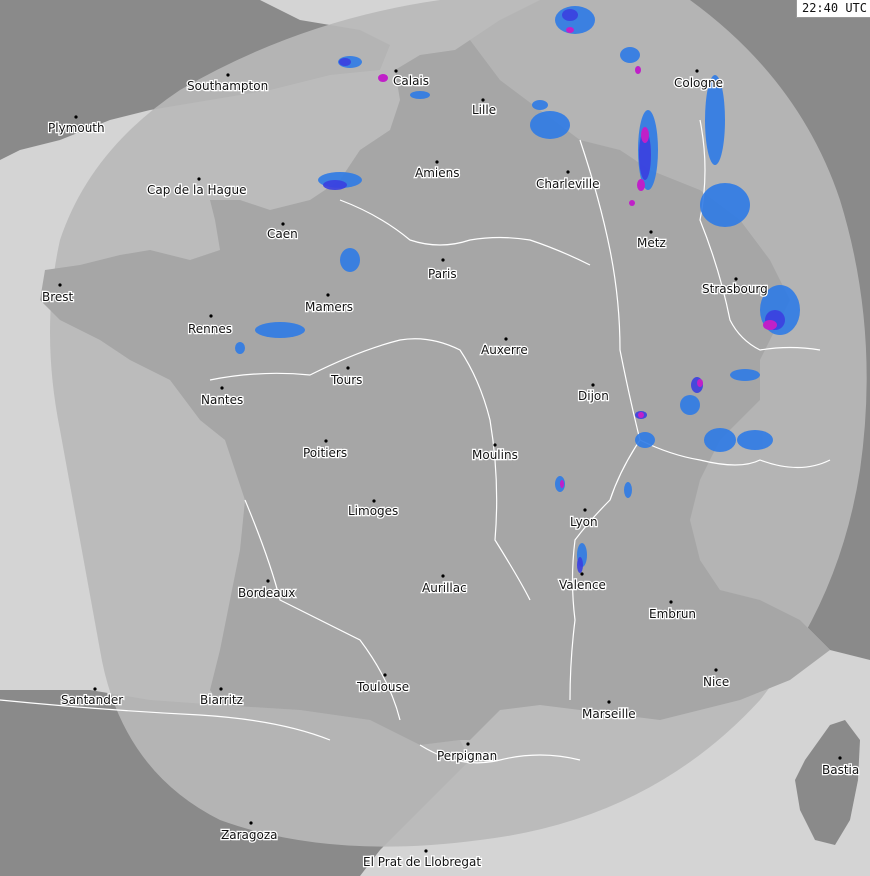 Image resolution: width=870 pixels, height=876 pixels. Describe the element at coordinates (504, 350) in the screenshot. I see `city-label: Auxerre` at that location.